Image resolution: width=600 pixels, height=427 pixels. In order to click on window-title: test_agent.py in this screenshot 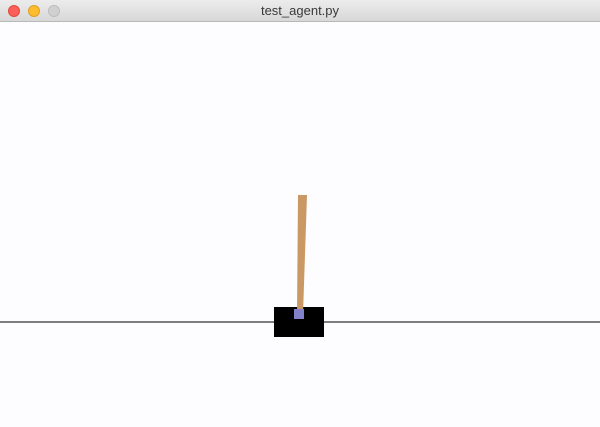, I will do `click(300, 10)`.